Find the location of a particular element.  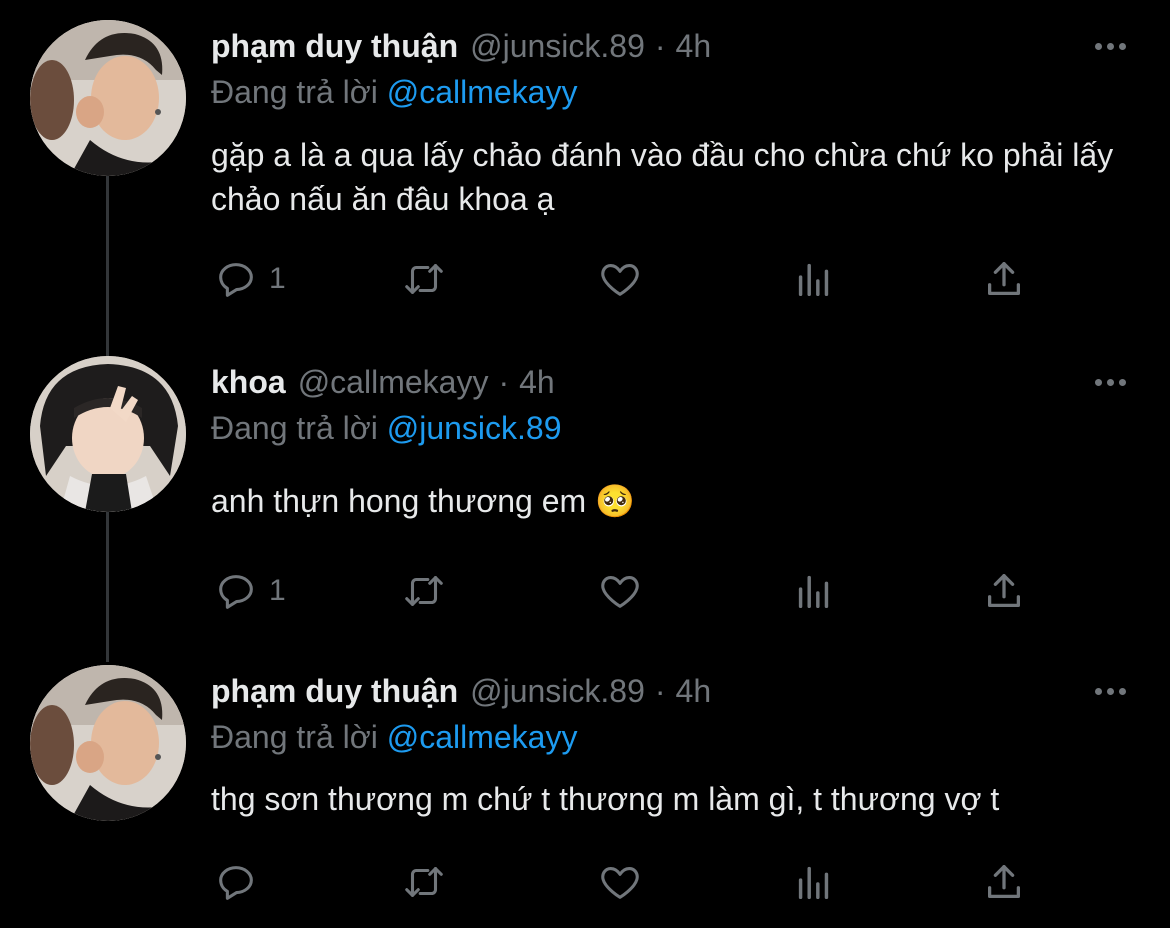

tweet-text: anh thựn hong thương em 🥺 is located at coordinates (423, 501).